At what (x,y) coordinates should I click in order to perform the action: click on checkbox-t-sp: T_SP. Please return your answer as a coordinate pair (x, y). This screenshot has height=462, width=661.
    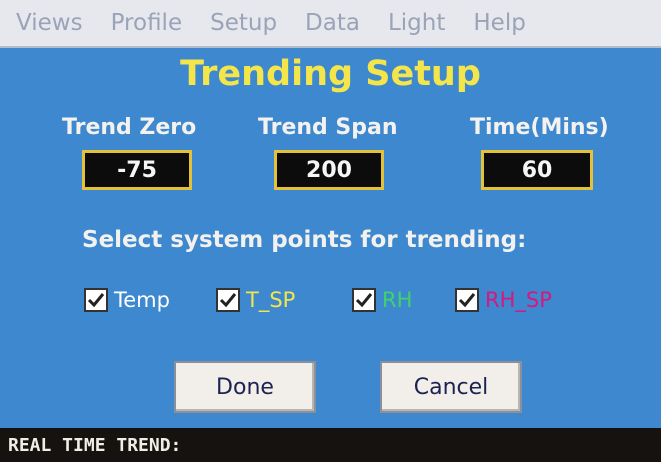
    Looking at the image, I should click on (255, 300).